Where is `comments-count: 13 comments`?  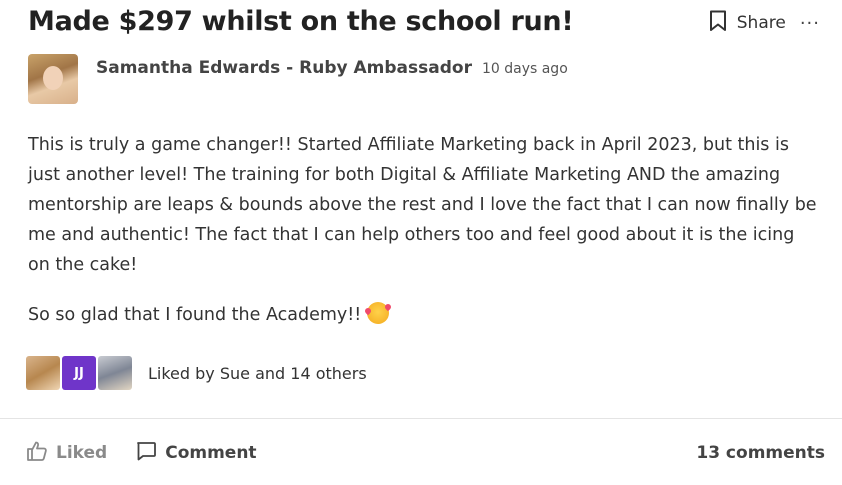
comments-count: 13 comments is located at coordinates (760, 453).